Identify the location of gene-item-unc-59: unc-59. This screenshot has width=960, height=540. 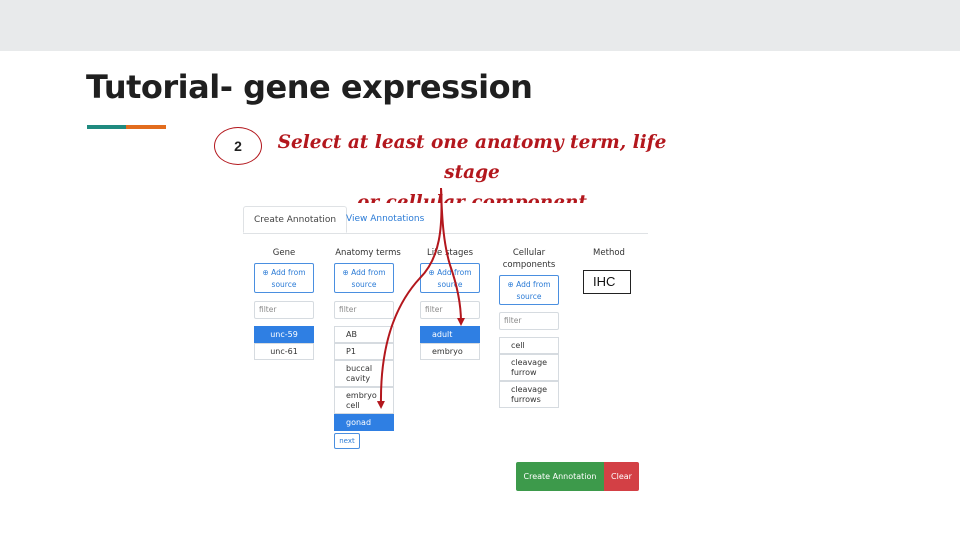
(284, 334).